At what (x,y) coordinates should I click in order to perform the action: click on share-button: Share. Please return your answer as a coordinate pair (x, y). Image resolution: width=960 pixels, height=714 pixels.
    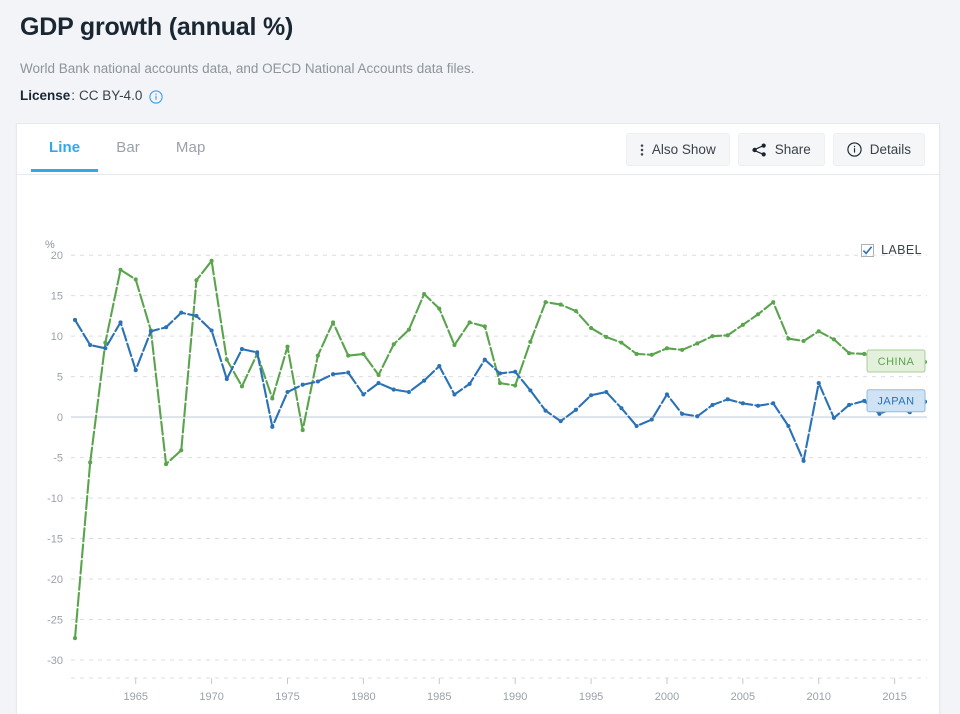
    Looking at the image, I should click on (781, 149).